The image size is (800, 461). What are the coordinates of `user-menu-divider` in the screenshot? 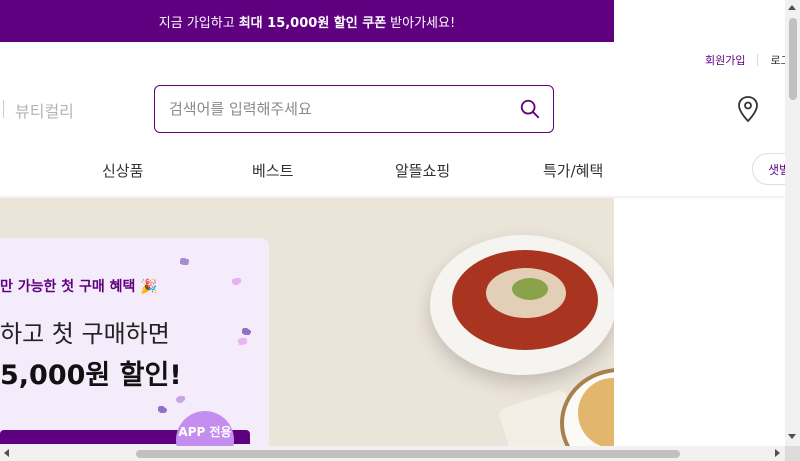 It's located at (758, 60).